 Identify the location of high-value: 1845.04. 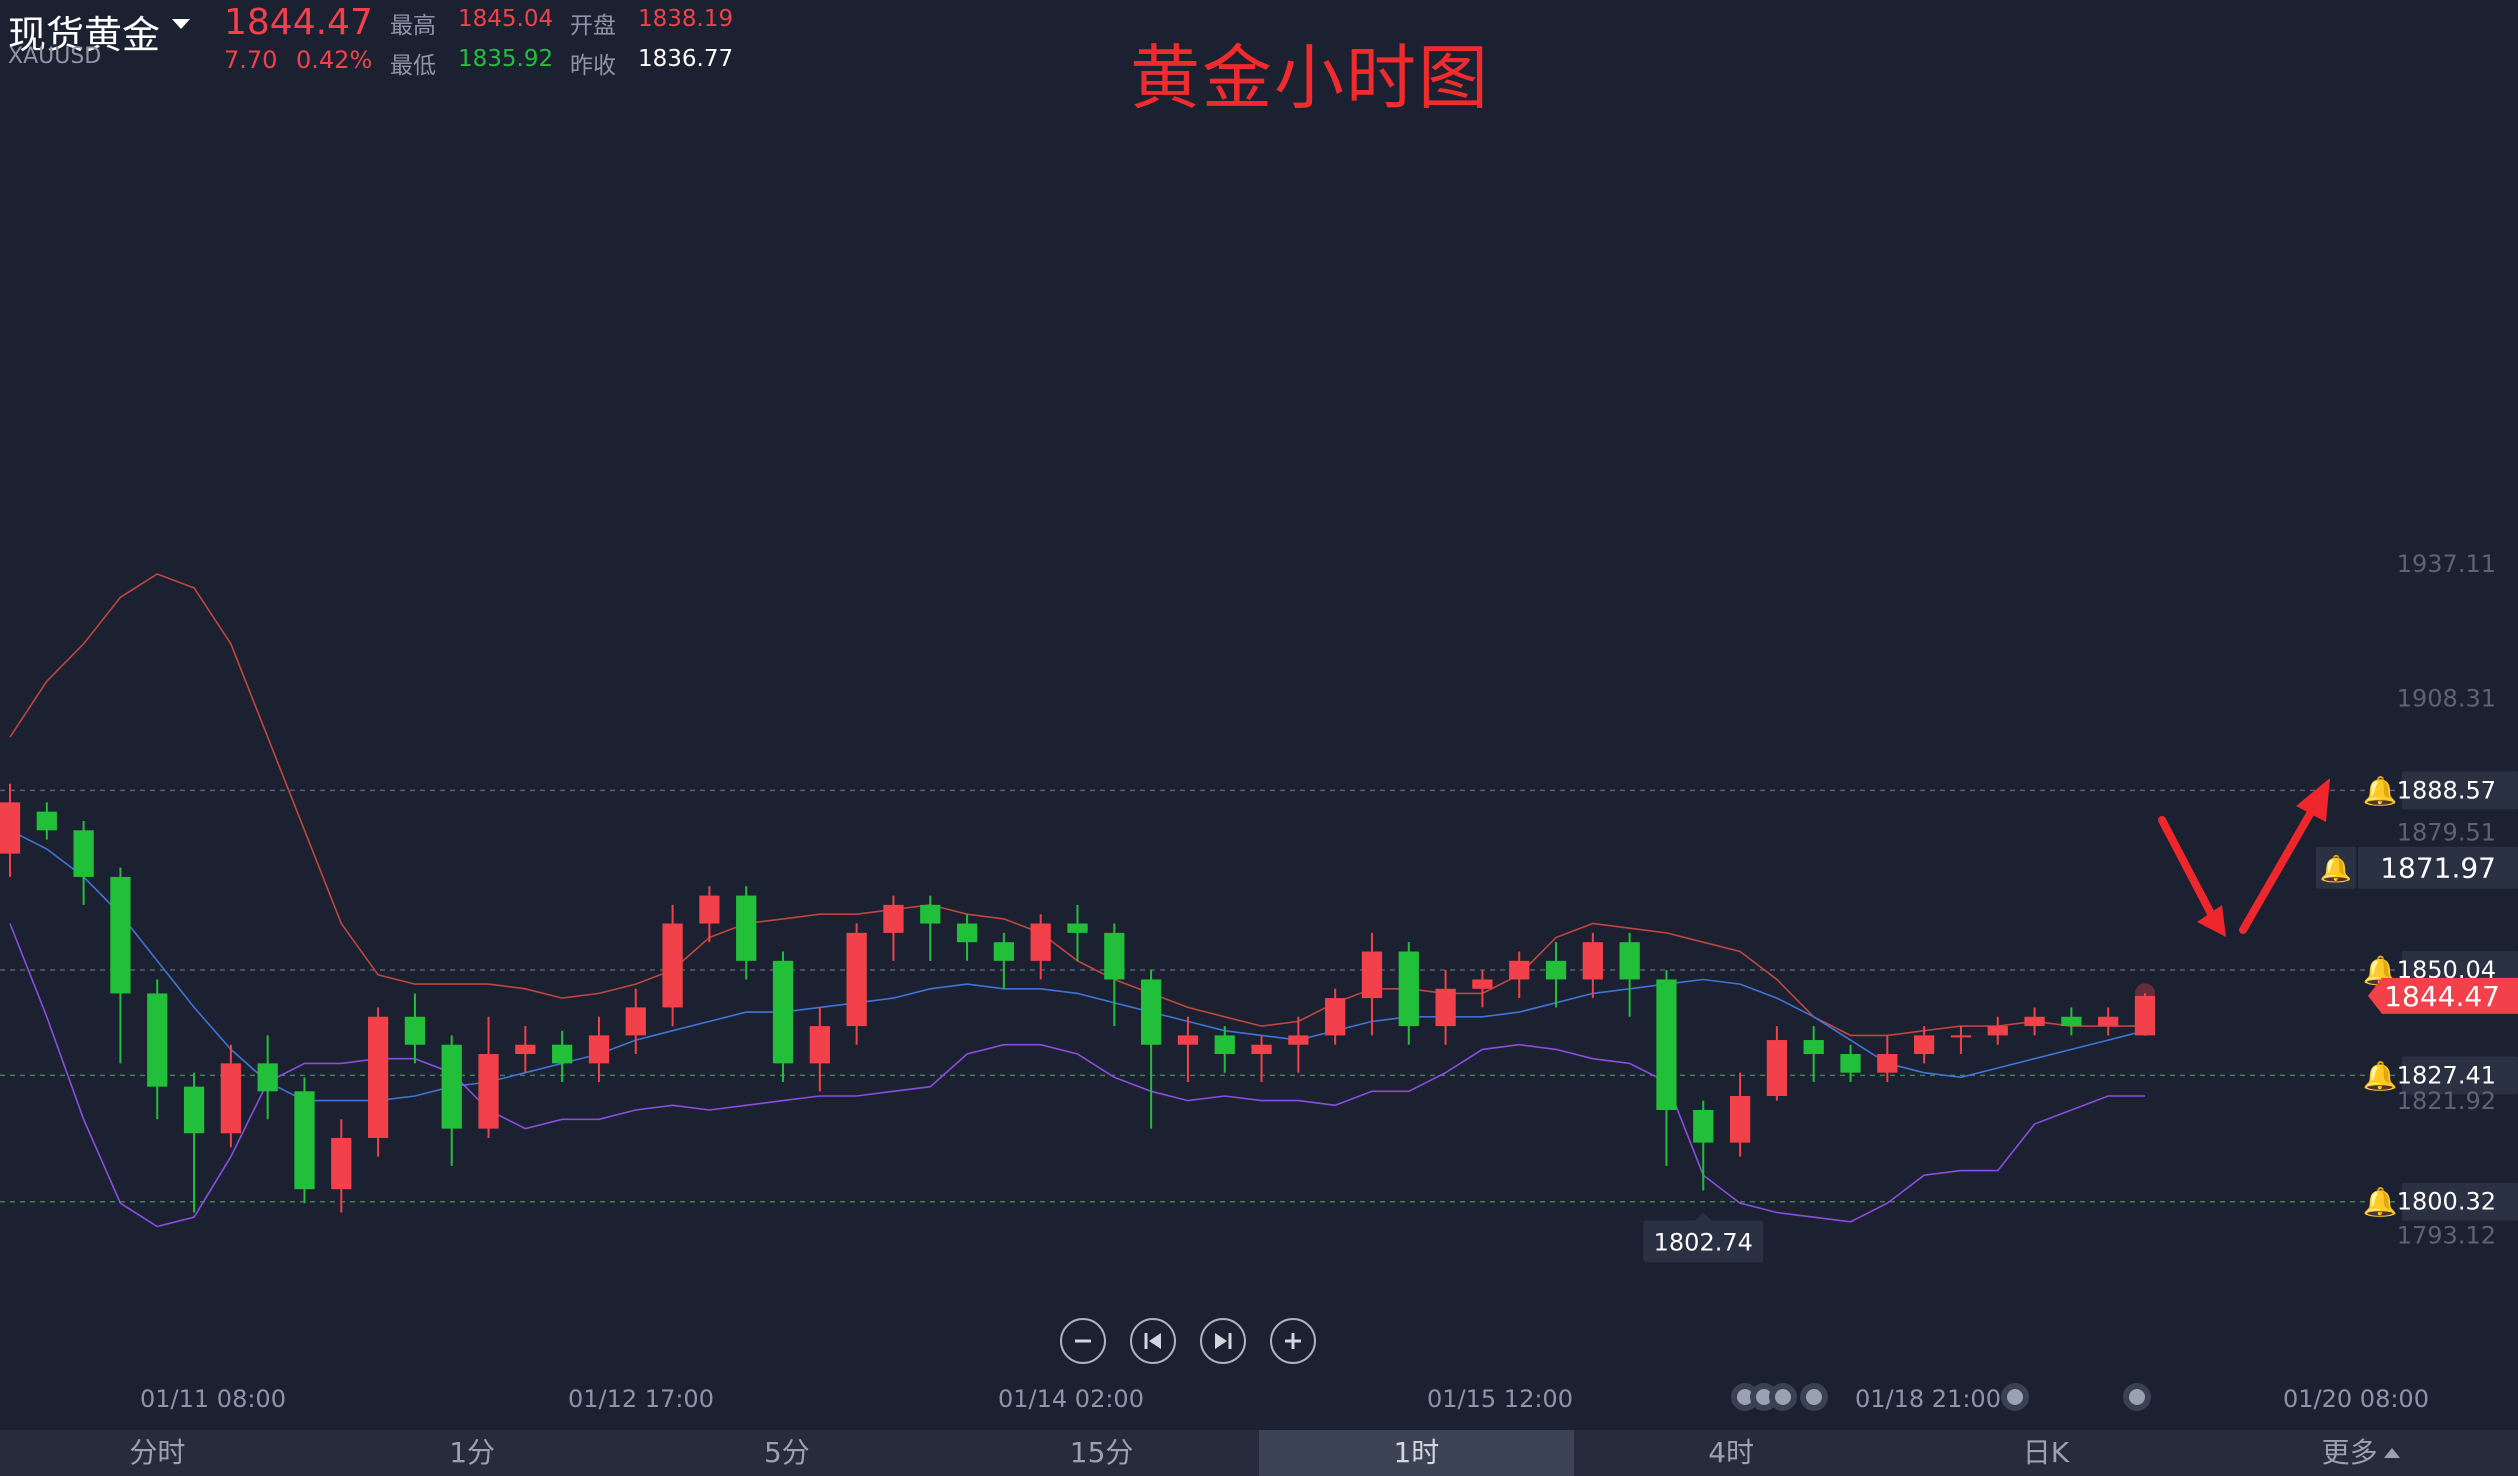
(506, 19).